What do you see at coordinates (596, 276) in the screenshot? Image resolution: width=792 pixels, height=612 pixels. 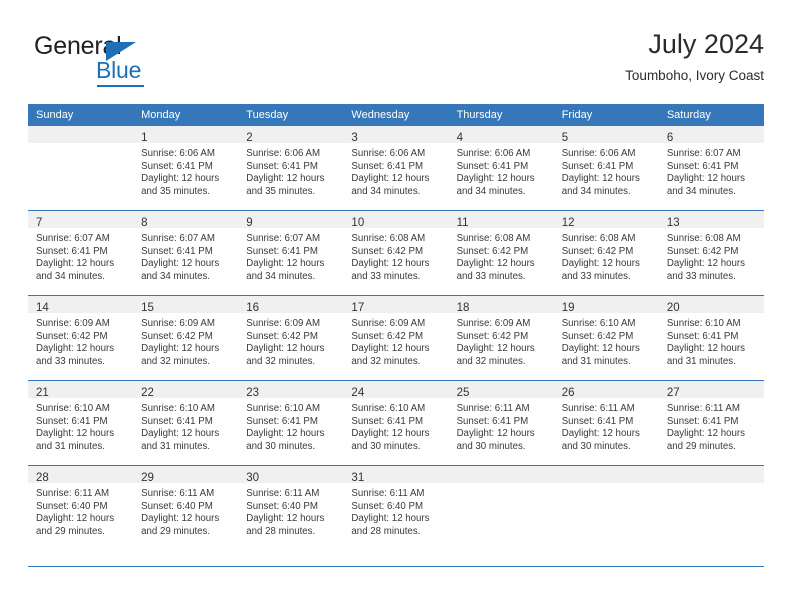 I see `daylight-text-line2: and 33 minutes.` at bounding box center [596, 276].